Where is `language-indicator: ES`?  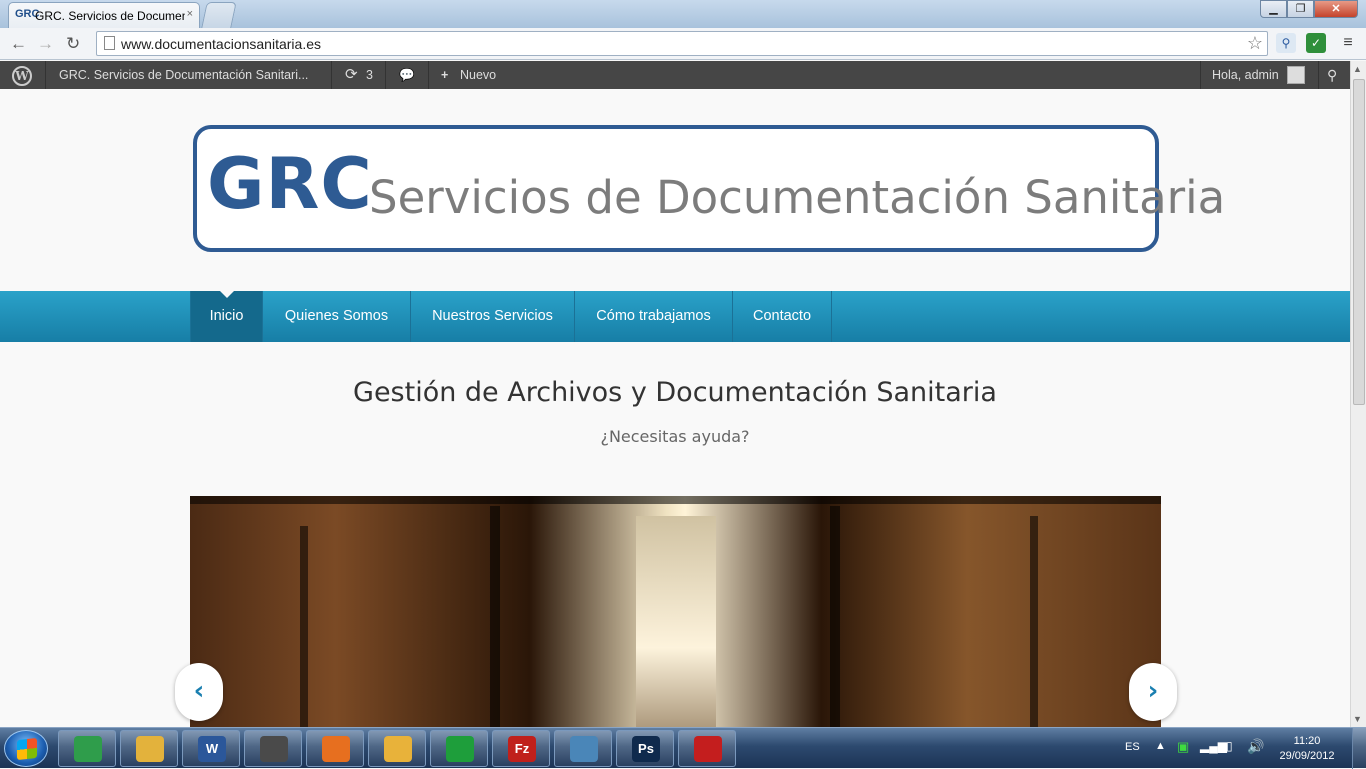 language-indicator: ES is located at coordinates (1132, 747).